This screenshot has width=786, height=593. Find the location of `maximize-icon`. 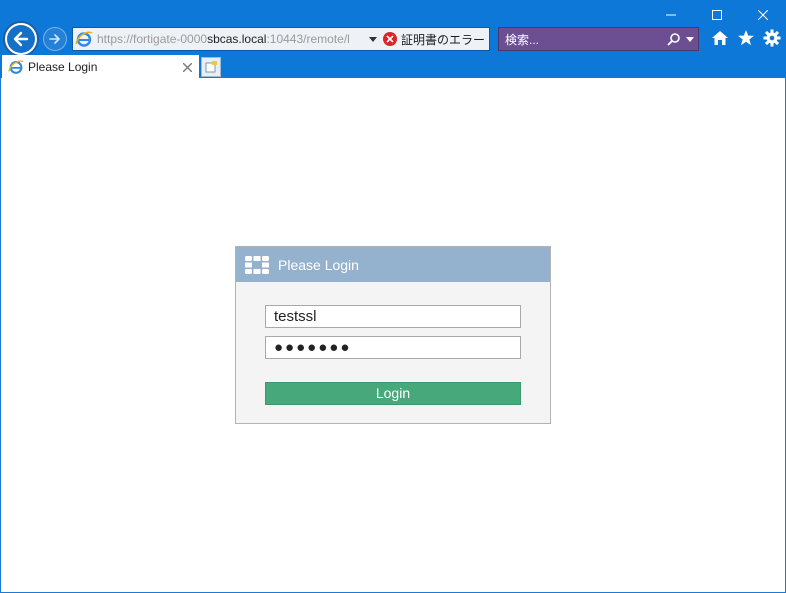

maximize-icon is located at coordinates (717, 15).